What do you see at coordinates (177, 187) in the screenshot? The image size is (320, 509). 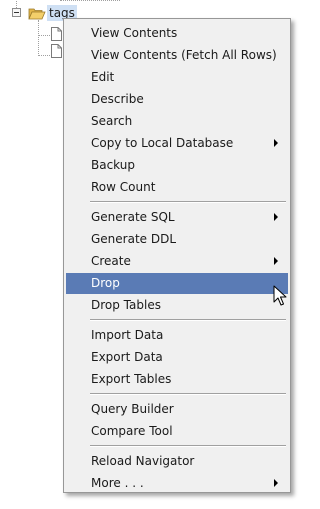 I see `menu-item-row-count: Row Count` at bounding box center [177, 187].